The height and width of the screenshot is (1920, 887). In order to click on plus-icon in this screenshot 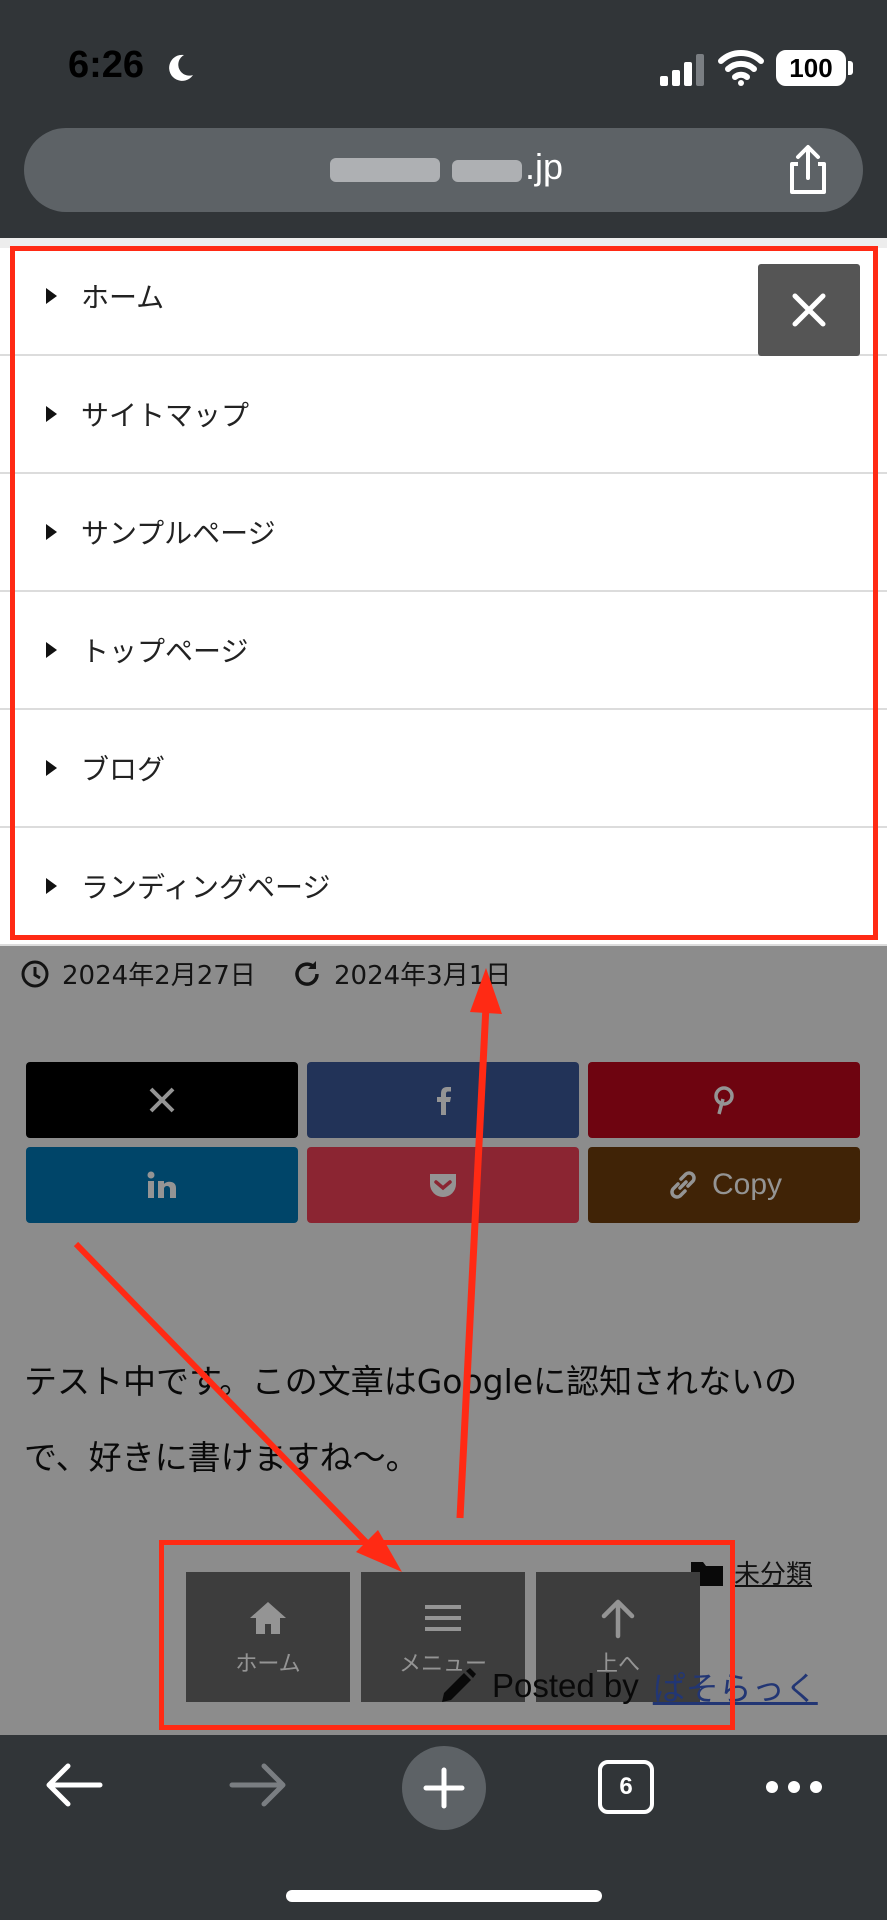, I will do `click(444, 1788)`.